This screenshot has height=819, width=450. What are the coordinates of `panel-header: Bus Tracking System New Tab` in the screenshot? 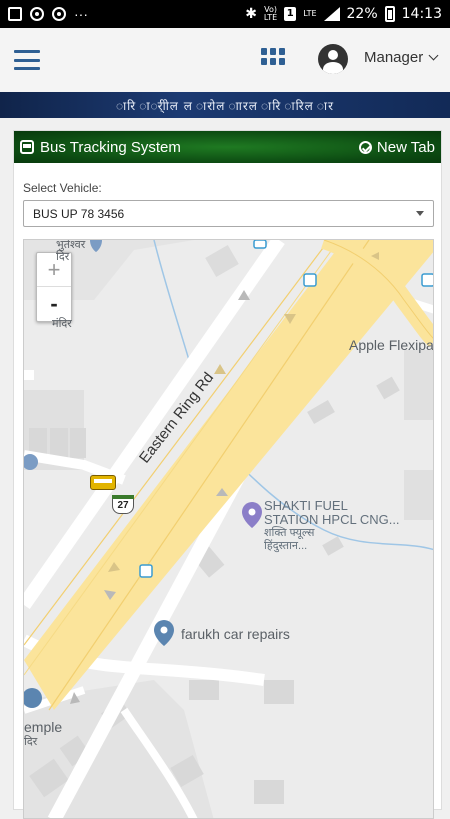 It's located at (227, 147).